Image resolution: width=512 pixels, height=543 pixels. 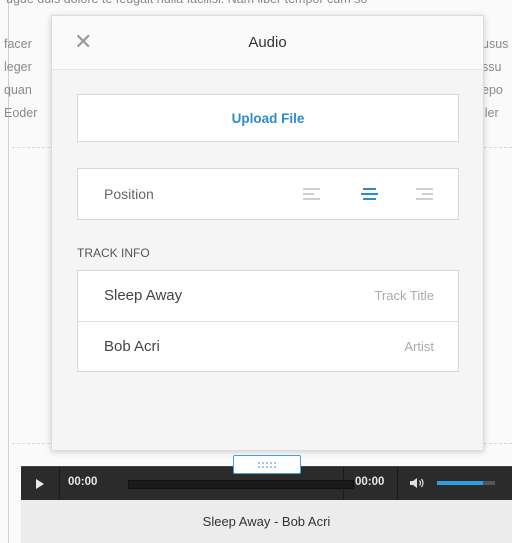 What do you see at coordinates (268, 194) in the screenshot?
I see `position-row: Position` at bounding box center [268, 194].